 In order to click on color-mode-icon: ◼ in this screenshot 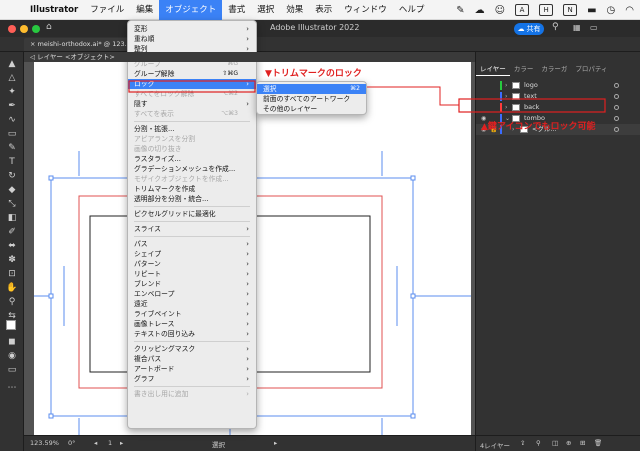, I will do `click(12, 342)`.